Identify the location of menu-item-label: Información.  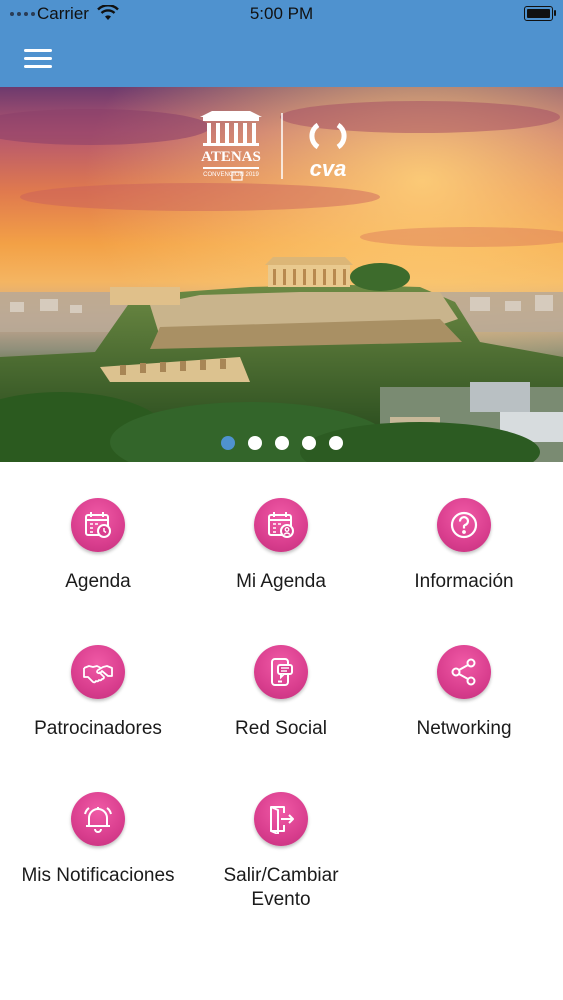
(464, 581).